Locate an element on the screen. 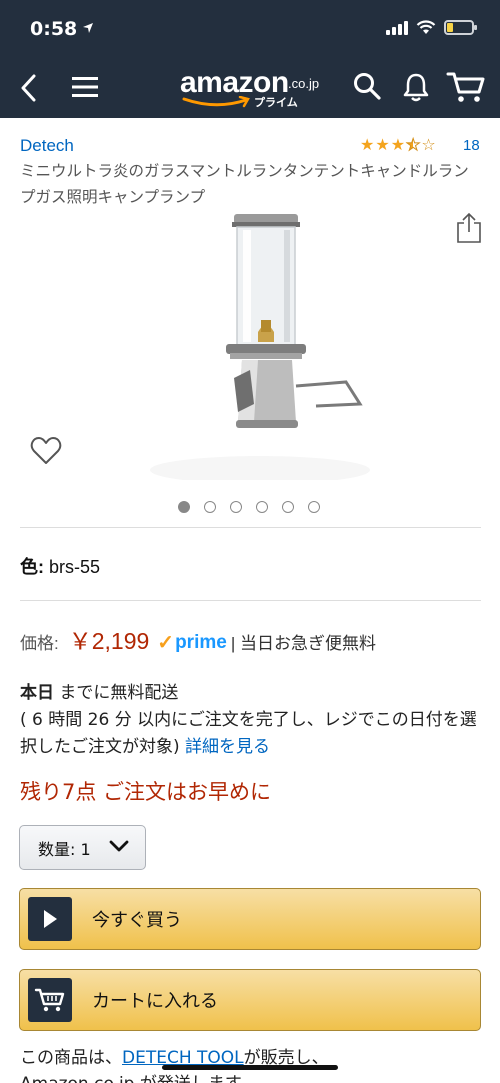  seller-line2: Amazon.co.jp が発送します。 is located at coordinates (138, 1078).